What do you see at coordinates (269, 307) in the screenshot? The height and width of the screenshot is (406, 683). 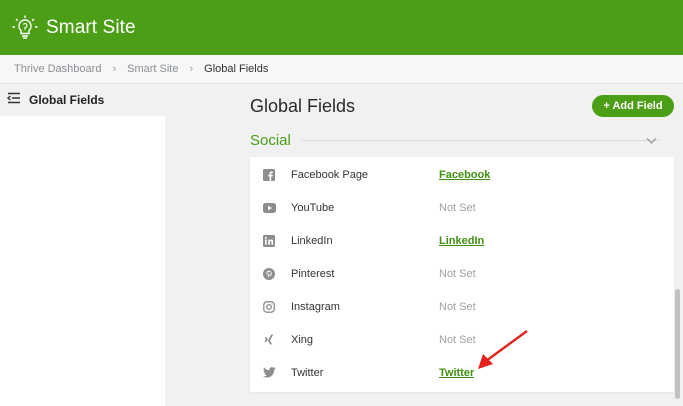 I see `instagram-icon` at bounding box center [269, 307].